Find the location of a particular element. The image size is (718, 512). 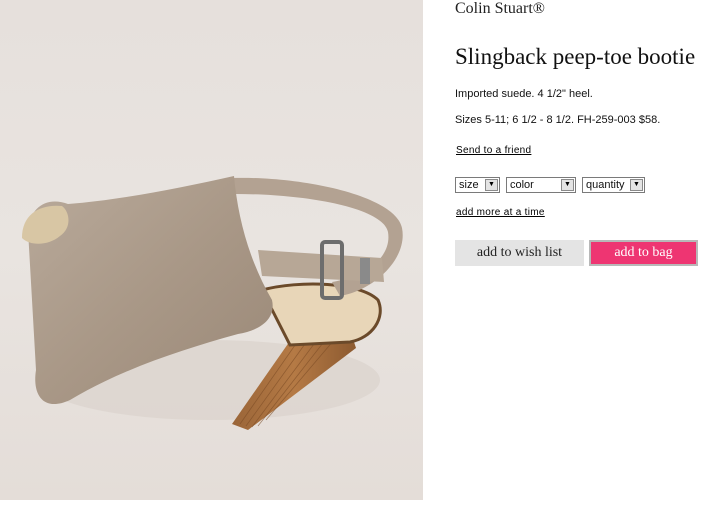

product-description: Imported suede. 4 1/2" heel. is located at coordinates (524, 94).